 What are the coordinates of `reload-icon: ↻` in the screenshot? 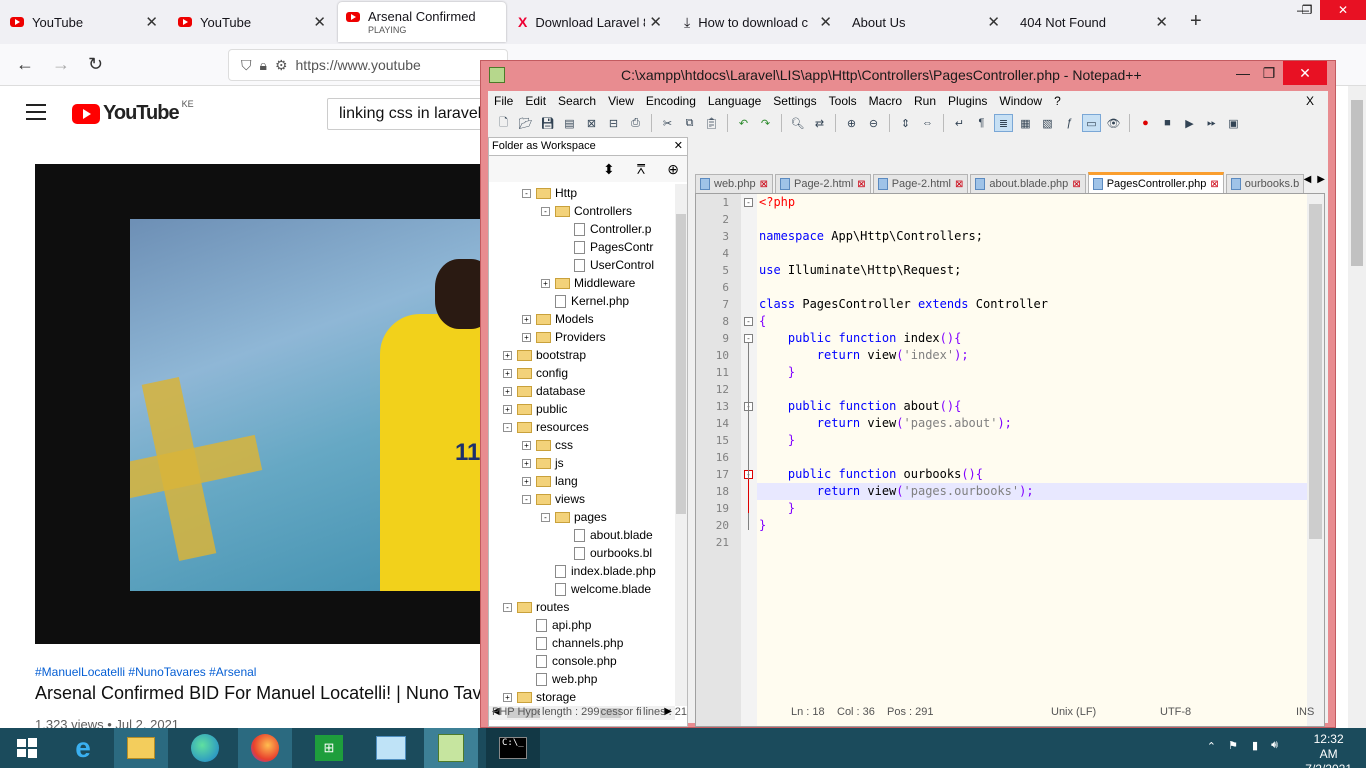 It's located at (95, 64).